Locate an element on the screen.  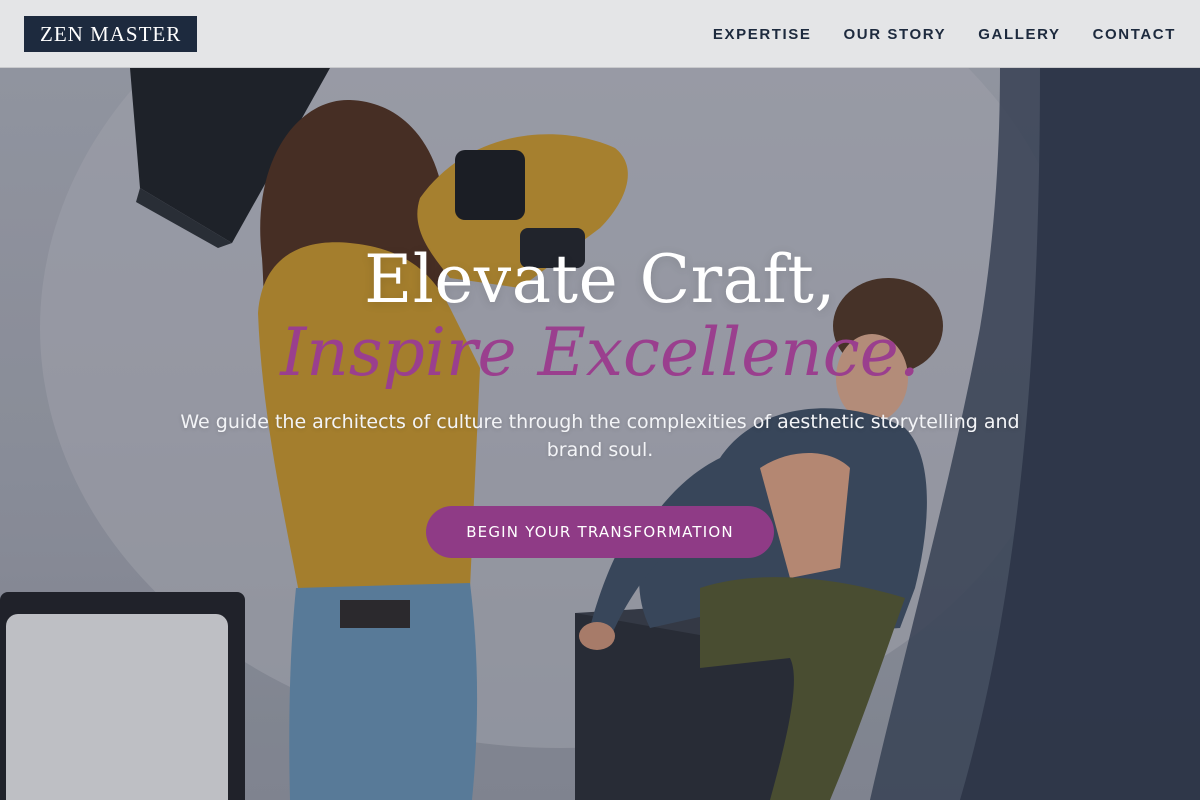
nav-link-gallery: GALLERY is located at coordinates (1019, 34).